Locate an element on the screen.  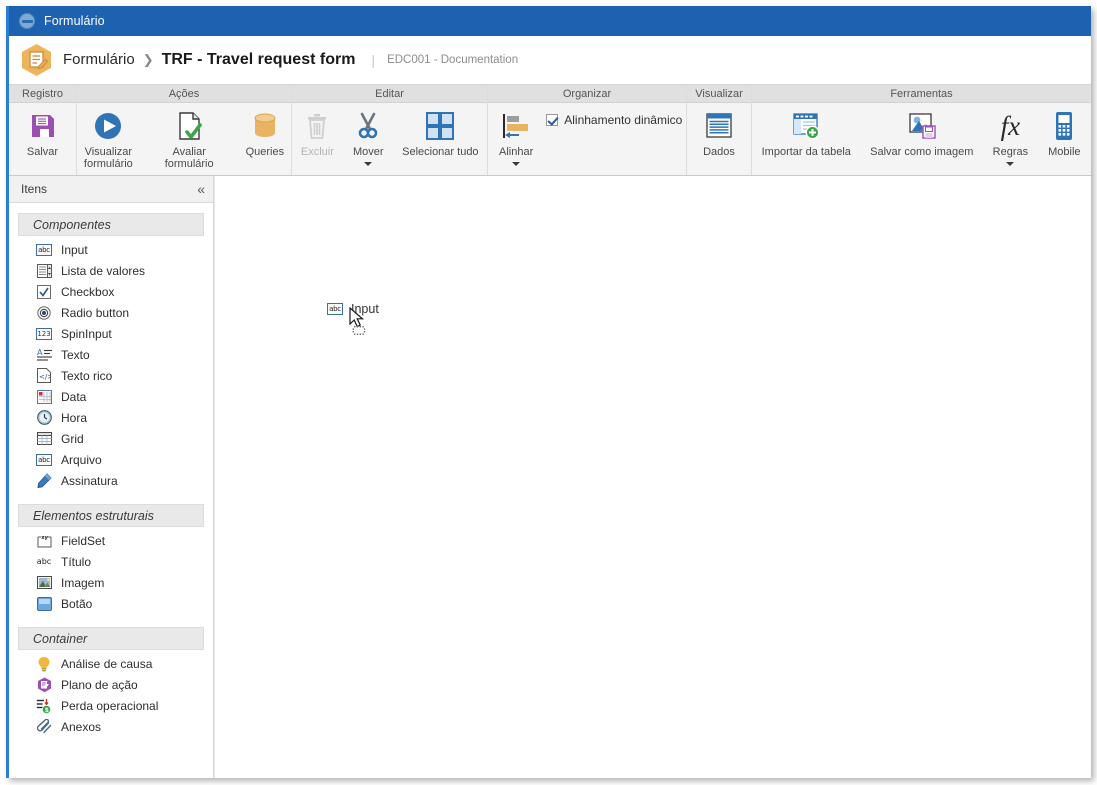
dynamic-alignment-checkbox: Alinhamento dinâmico is located at coordinates (611, 118).